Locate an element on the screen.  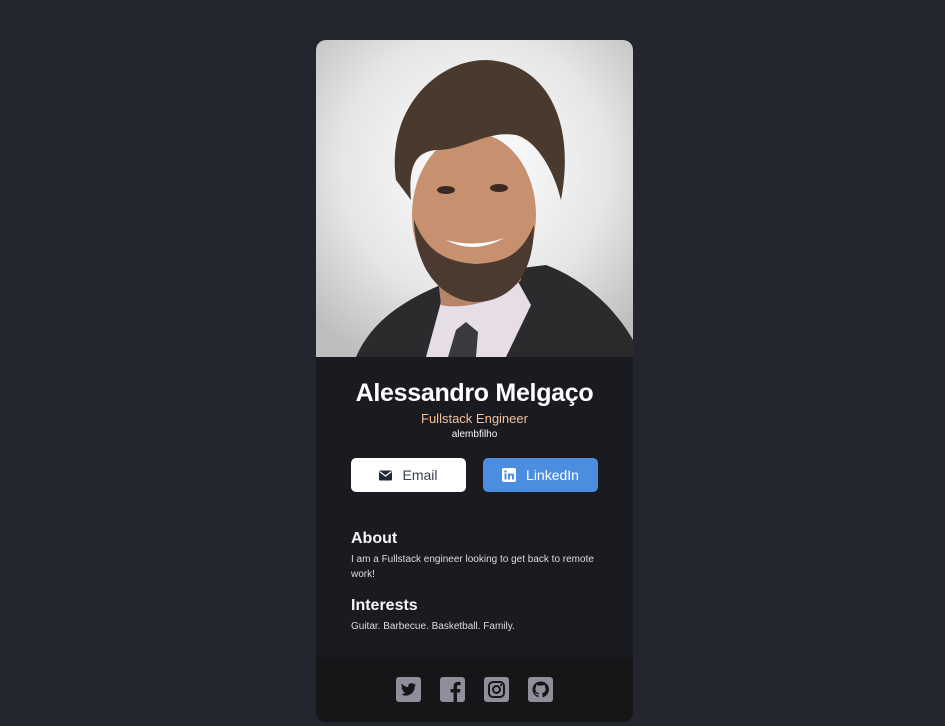
email-button-label: Email is located at coordinates (420, 475).